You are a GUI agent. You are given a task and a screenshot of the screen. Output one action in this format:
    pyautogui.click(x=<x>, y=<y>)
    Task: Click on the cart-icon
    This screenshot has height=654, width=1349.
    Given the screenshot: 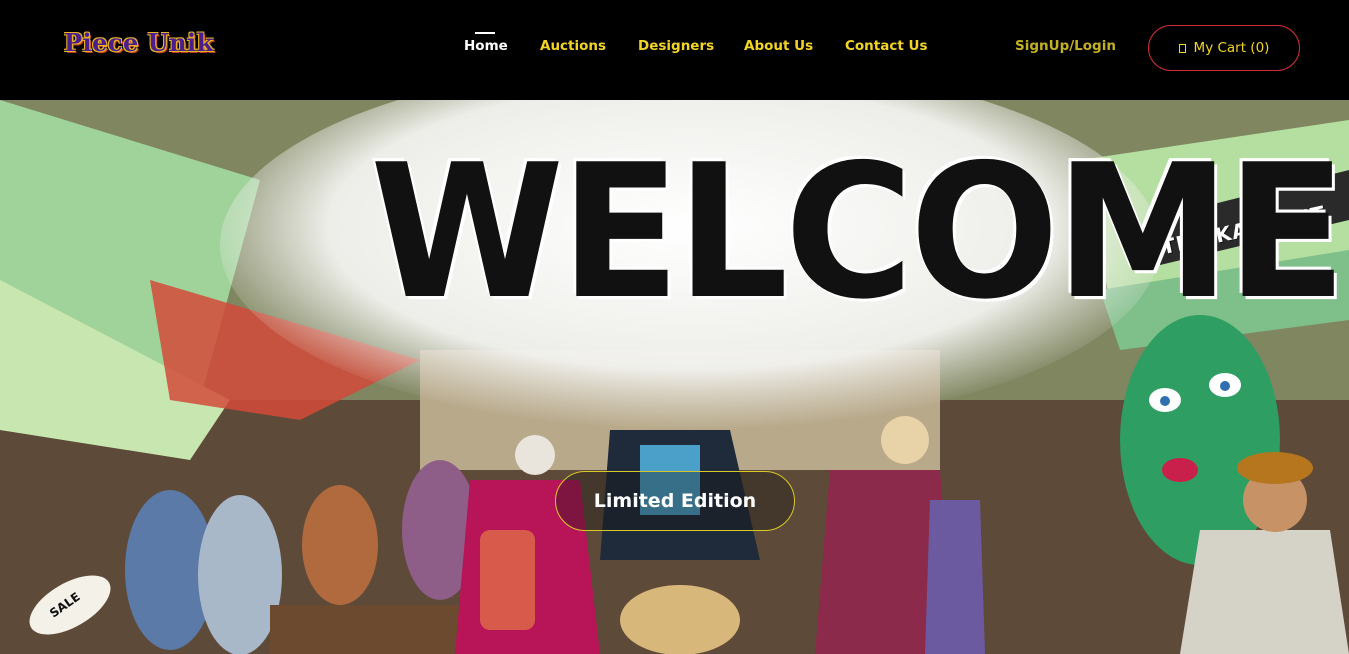 What is the action you would take?
    pyautogui.click(x=1182, y=48)
    